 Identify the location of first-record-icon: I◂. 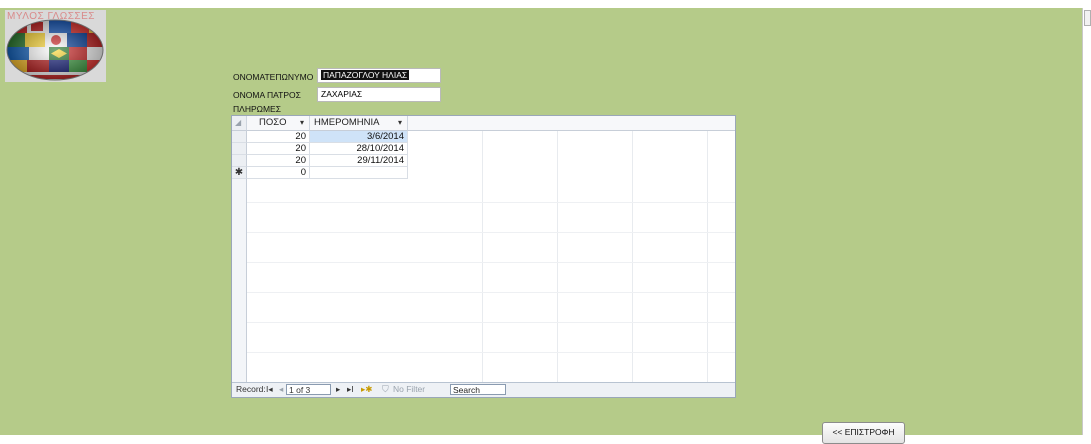
(269, 389).